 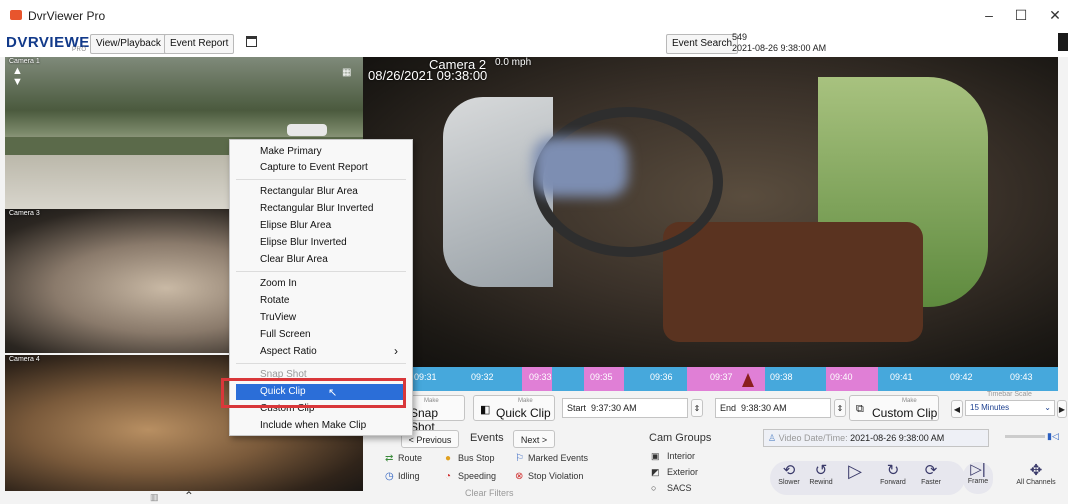 I want to click on timebar-scale-label: Timebar Scale, so click(x=1009, y=394).